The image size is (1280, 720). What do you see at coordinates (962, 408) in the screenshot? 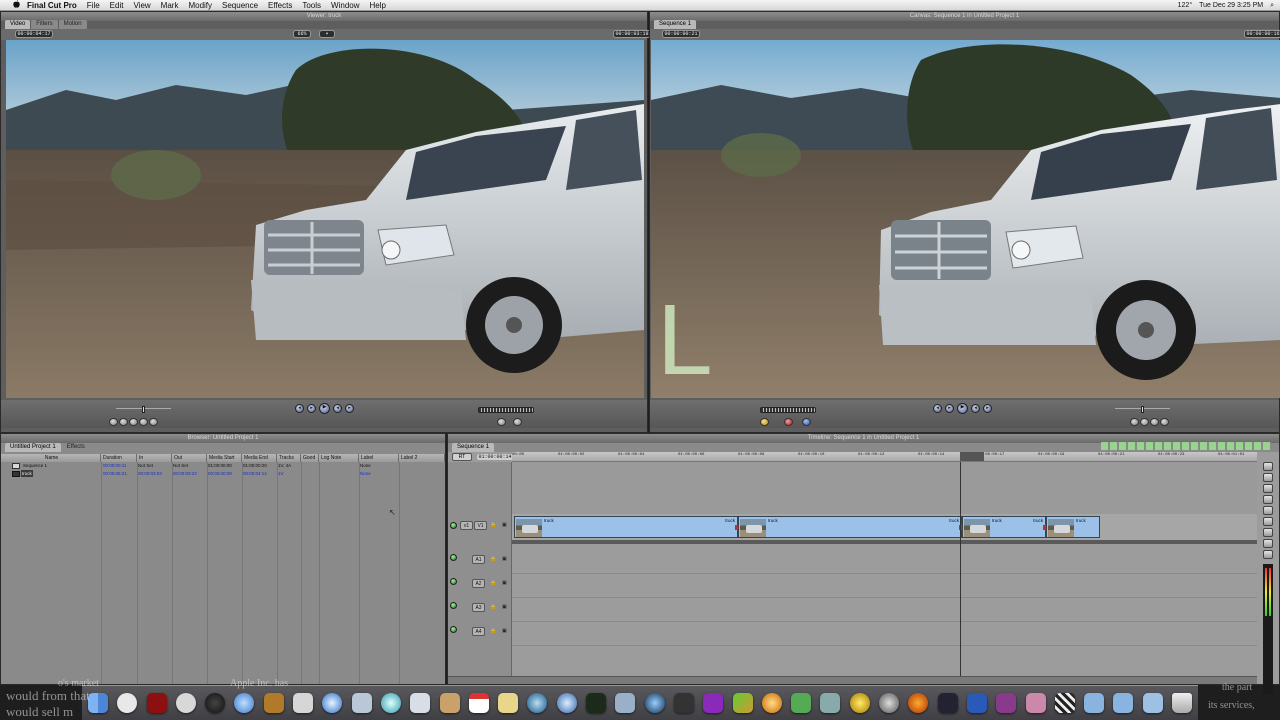
I see `canvas-play-button: ▶` at bounding box center [962, 408].